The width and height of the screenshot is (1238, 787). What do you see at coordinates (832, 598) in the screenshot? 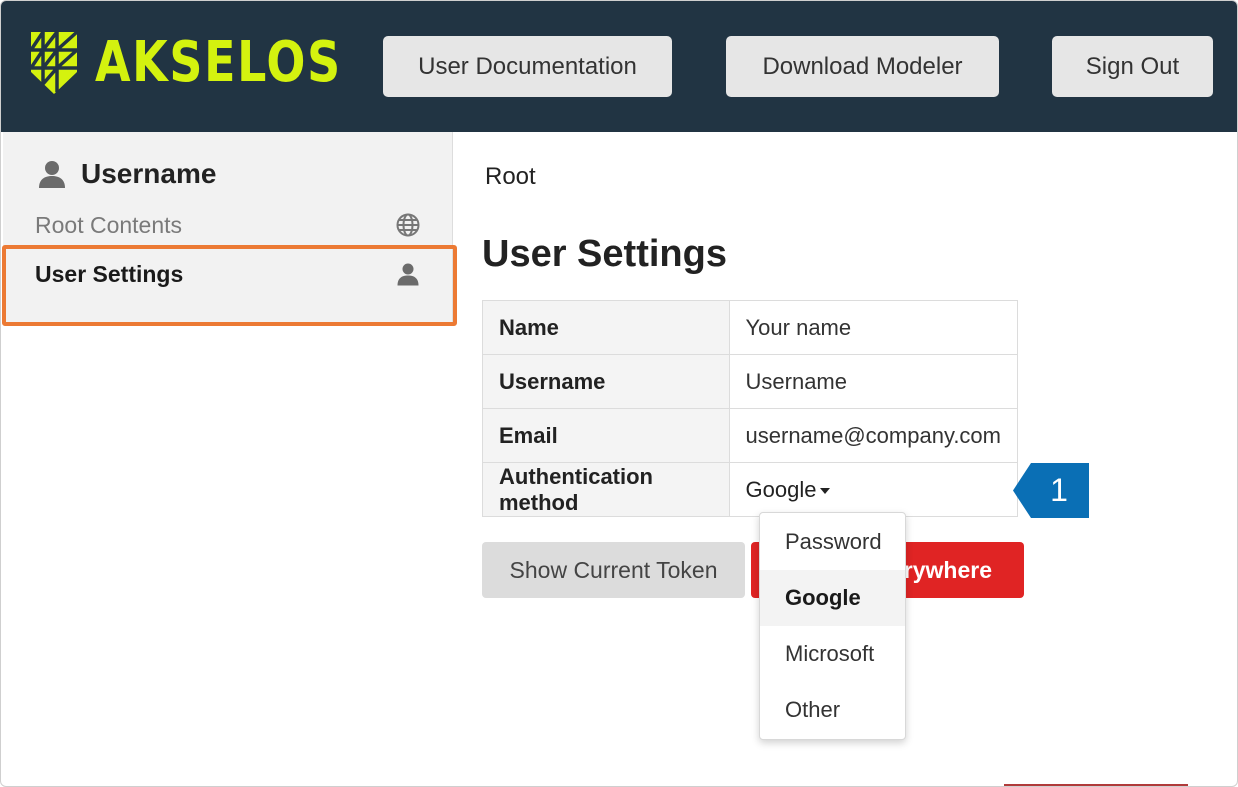
I see `dropdown-option-google: Google` at bounding box center [832, 598].